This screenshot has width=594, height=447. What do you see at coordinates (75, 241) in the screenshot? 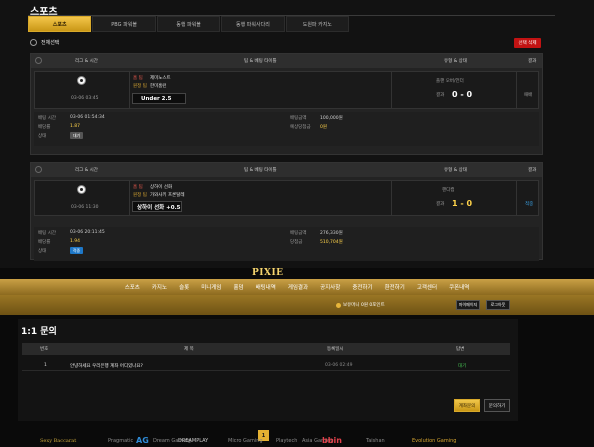
I see `odds: 1.94` at bounding box center [75, 241].